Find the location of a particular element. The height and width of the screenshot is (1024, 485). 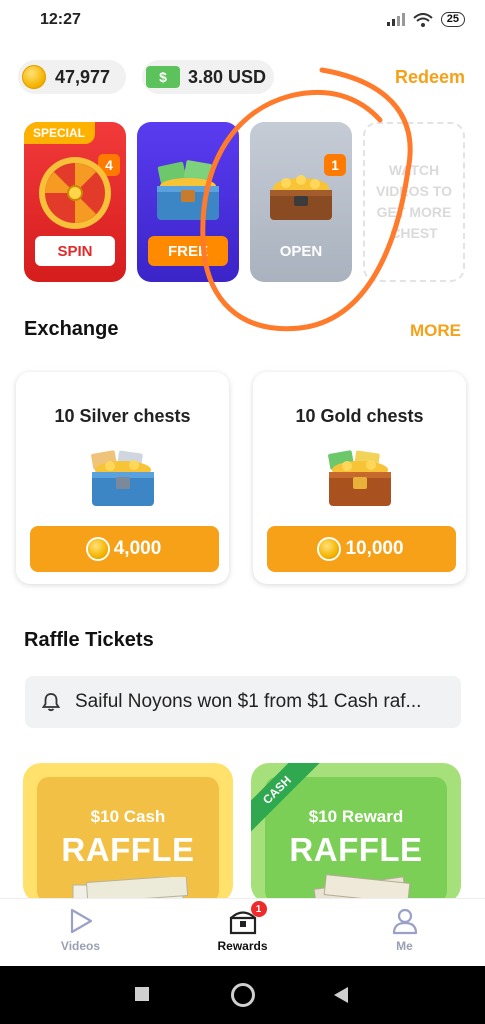

raffle-card-inner: $10 Reward RAFFLE is located at coordinates (356, 840).